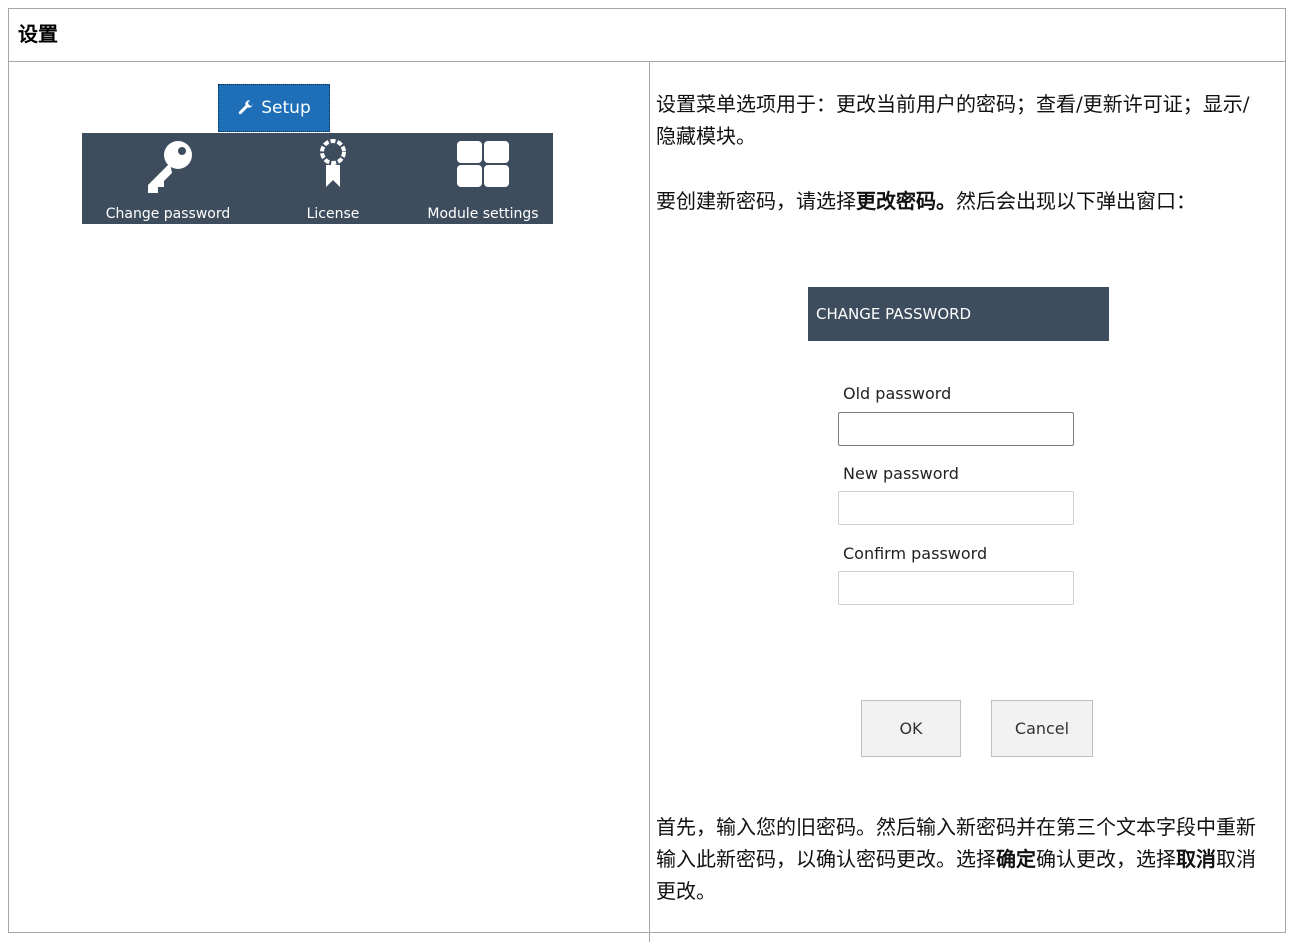  Describe the element at coordinates (911, 728) in the screenshot. I see `ok-button: OK` at that location.